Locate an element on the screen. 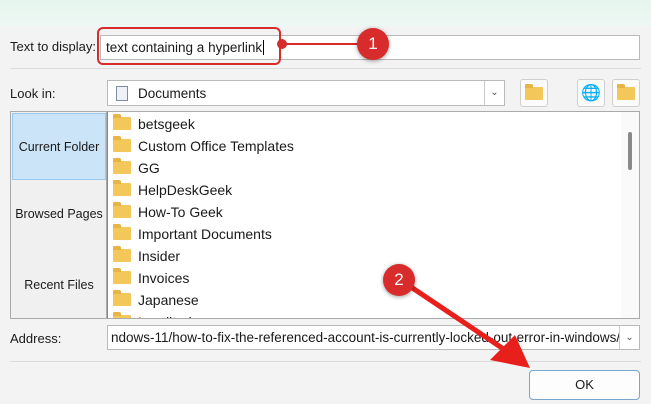 This screenshot has width=651, height=404. arrow-line is located at coordinates (458, 318).